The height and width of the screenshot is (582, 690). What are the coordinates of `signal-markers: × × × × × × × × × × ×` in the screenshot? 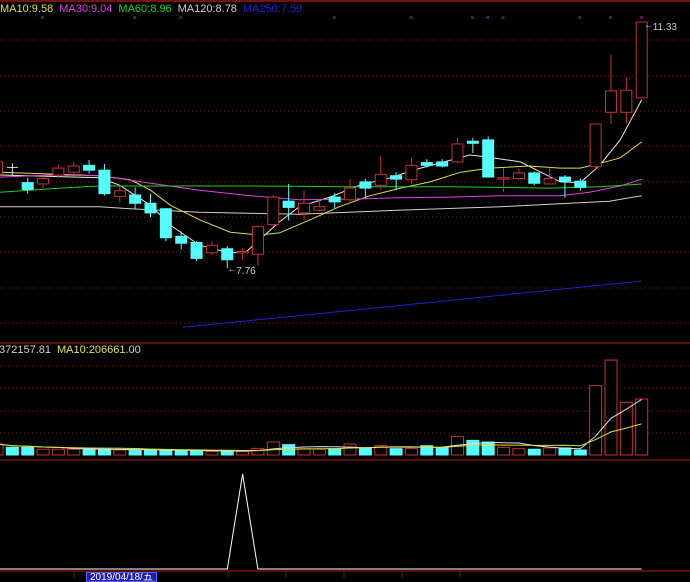 It's located at (342, 18).